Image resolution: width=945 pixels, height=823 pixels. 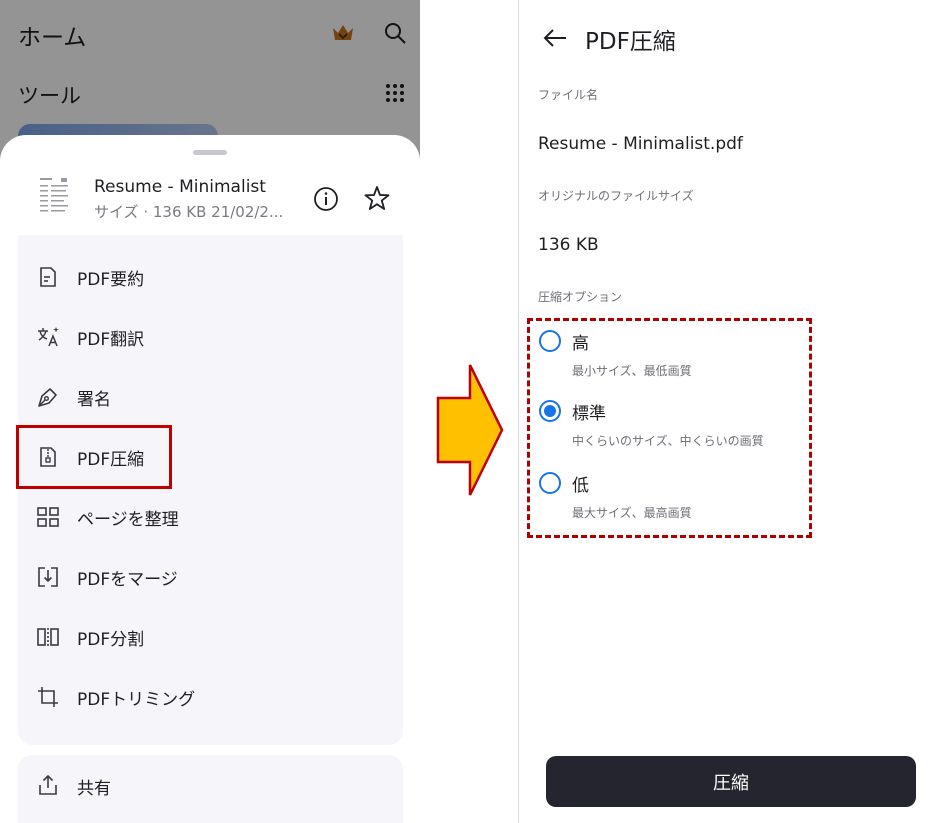 What do you see at coordinates (470, 430) in the screenshot?
I see `right-arrow-icon` at bounding box center [470, 430].